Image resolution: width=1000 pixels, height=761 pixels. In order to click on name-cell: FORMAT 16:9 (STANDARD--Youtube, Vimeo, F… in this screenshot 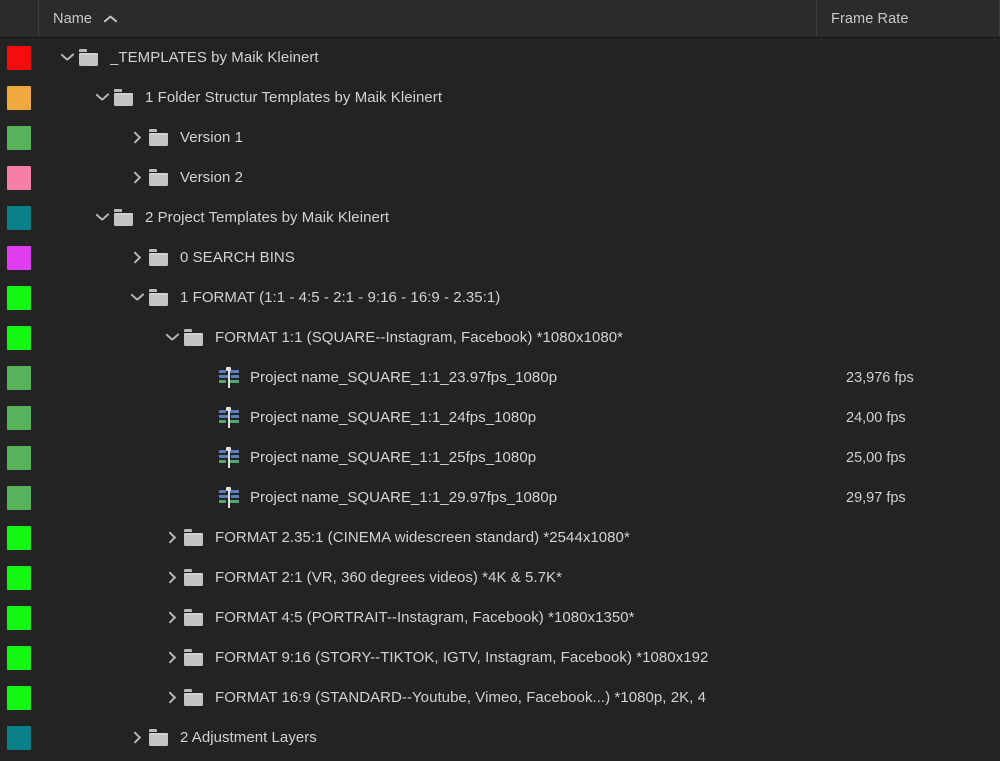, I will do `click(435, 697)`.